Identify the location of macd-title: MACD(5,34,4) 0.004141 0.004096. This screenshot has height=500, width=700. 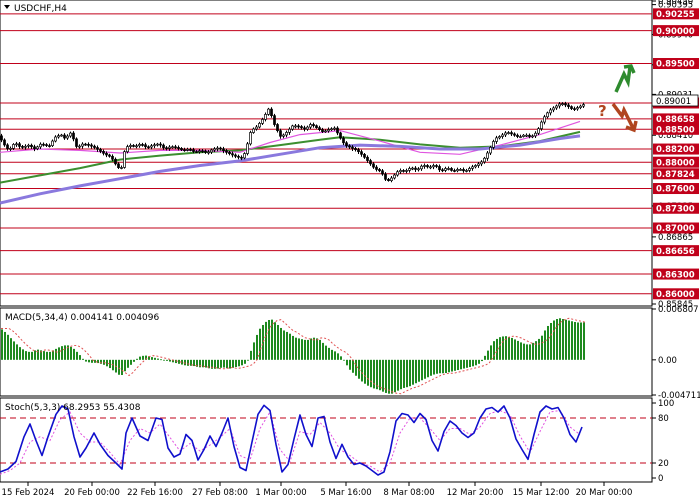
(82, 318).